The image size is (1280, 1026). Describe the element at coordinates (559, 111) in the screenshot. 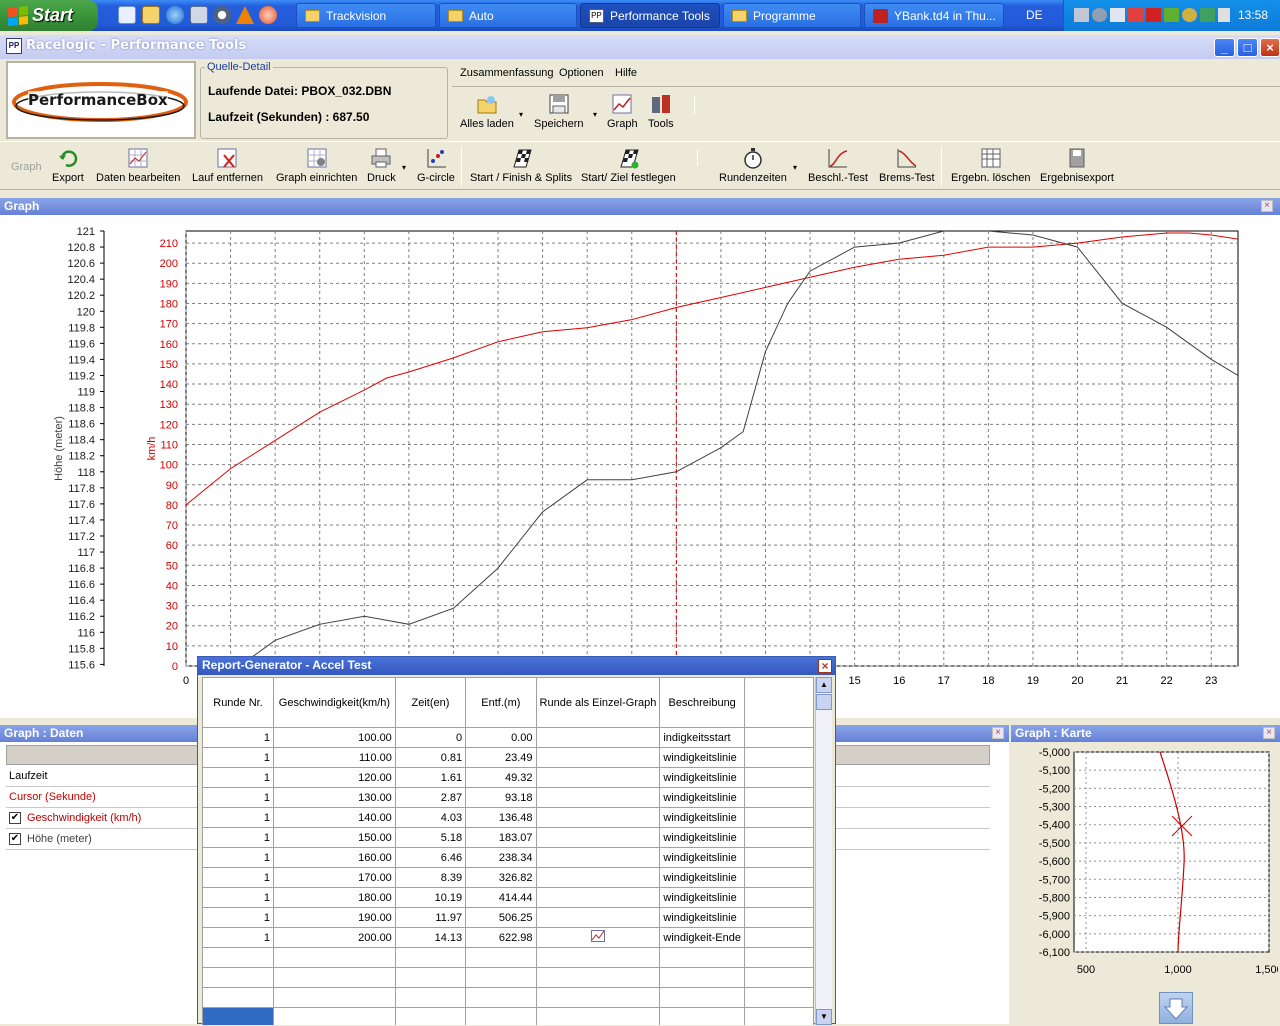

I see `speichern-button: Speichern` at that location.